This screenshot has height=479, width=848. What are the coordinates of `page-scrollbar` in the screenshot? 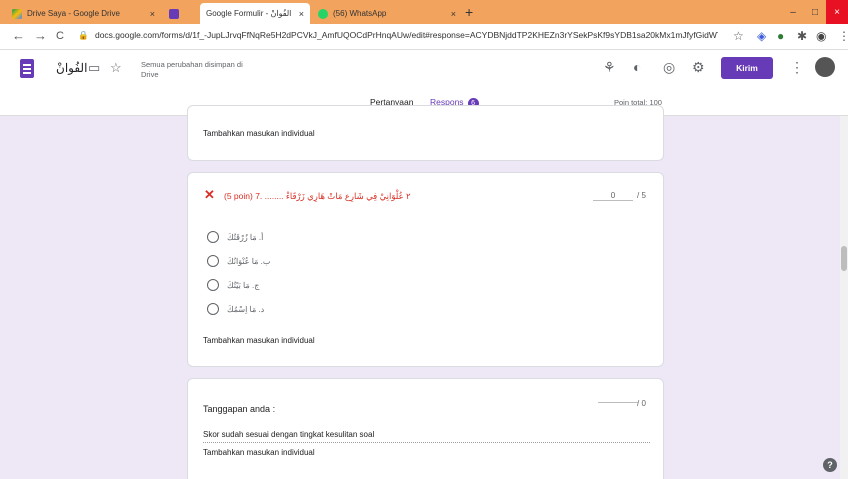 It's located at (844, 297).